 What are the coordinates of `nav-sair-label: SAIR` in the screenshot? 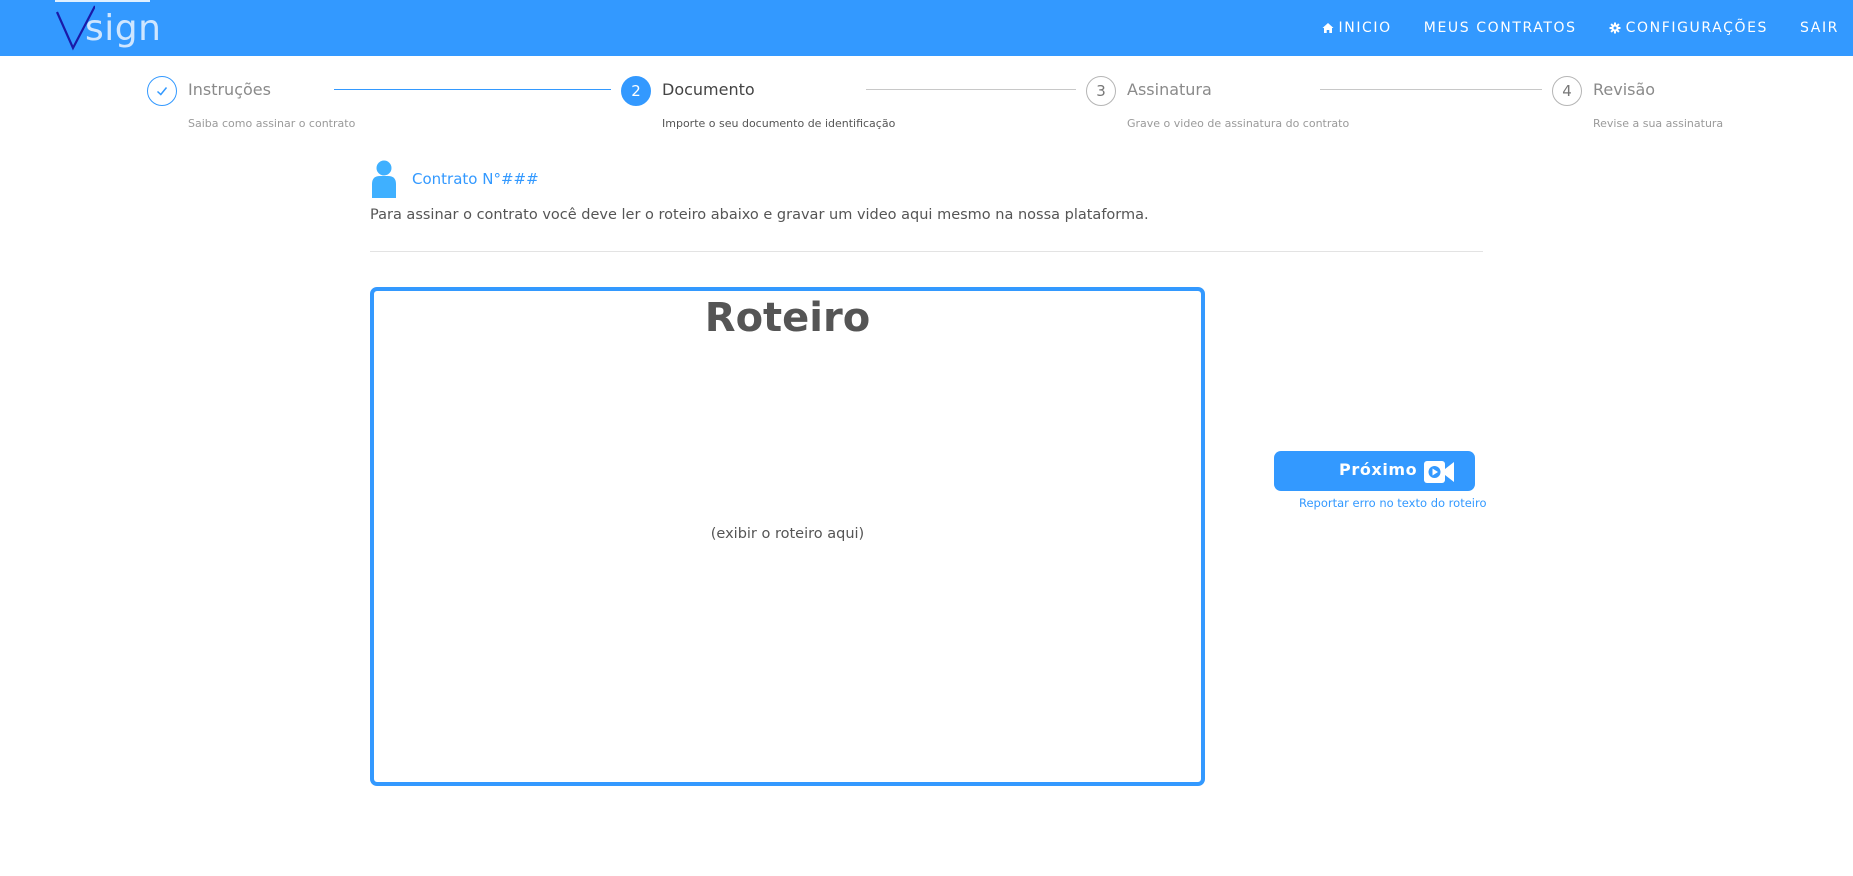 It's located at (1819, 28).